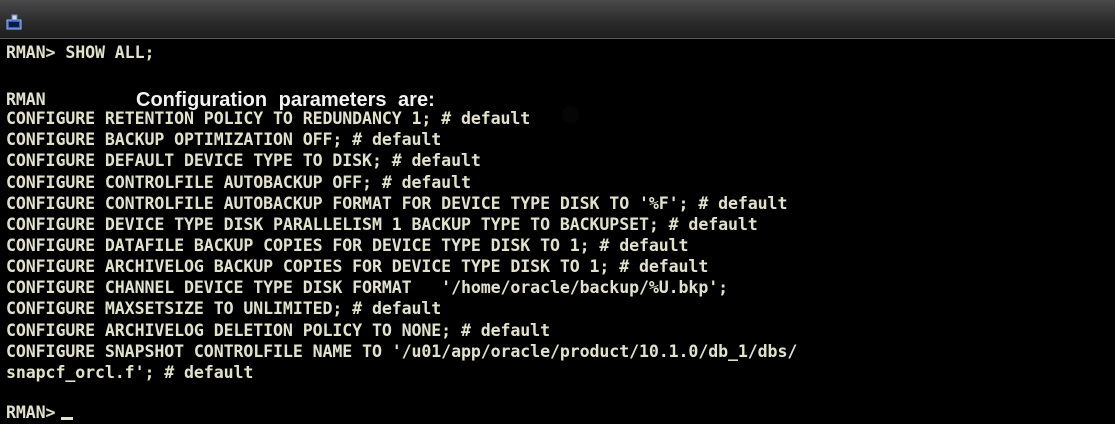 The width and height of the screenshot is (1115, 424). Describe the element at coordinates (80, 52) in the screenshot. I see `command-line: RMAN> SHOW ALL;` at that location.